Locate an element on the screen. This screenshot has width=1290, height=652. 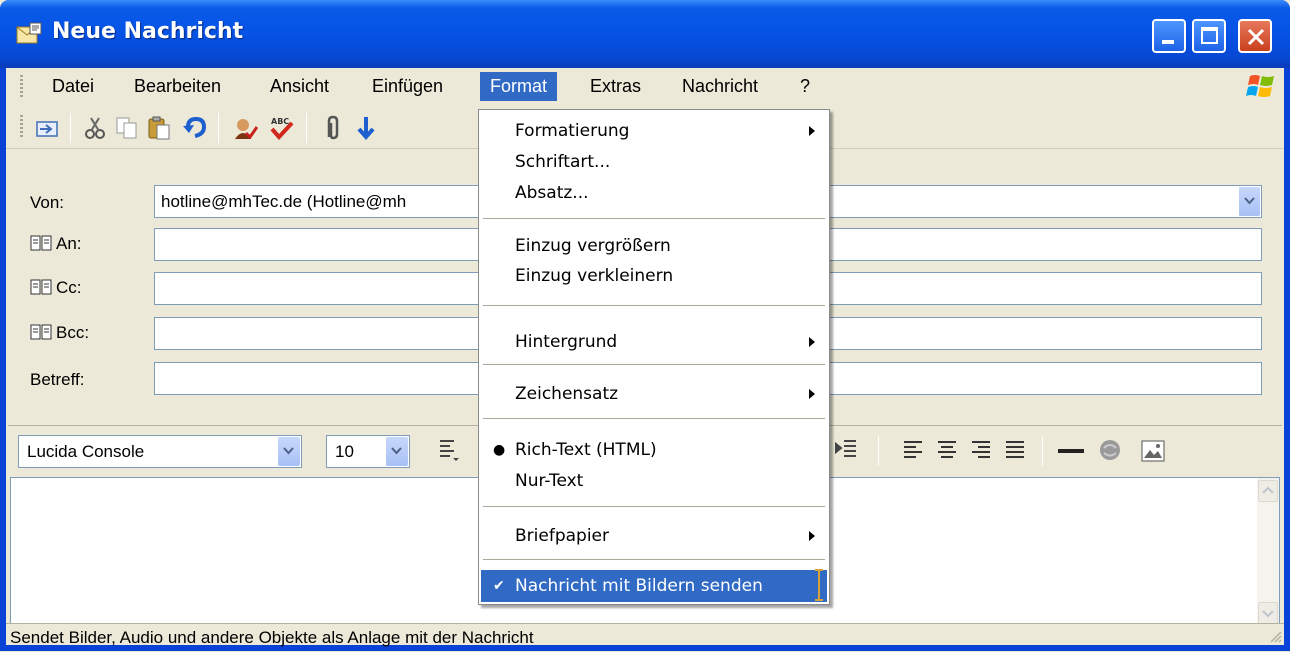
menu-bearbeiten: Bearbeiten is located at coordinates (177, 86).